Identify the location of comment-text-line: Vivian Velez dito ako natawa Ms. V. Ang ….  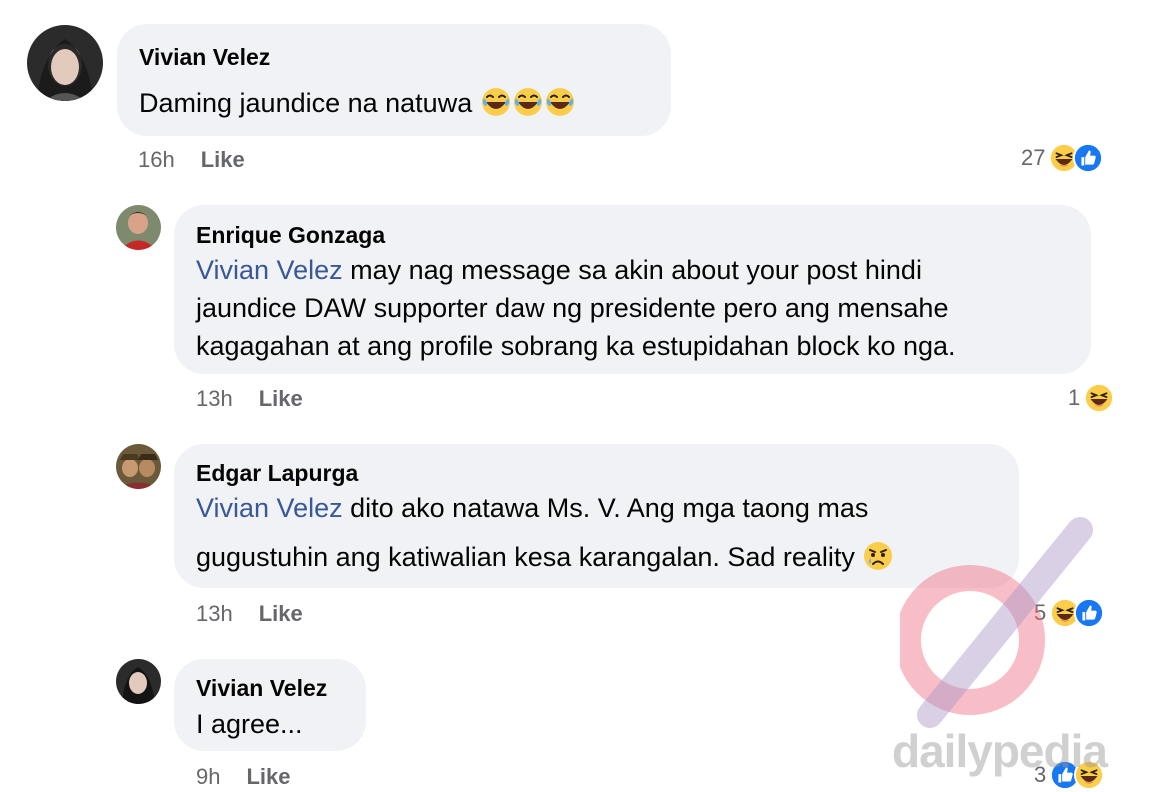
(532, 508).